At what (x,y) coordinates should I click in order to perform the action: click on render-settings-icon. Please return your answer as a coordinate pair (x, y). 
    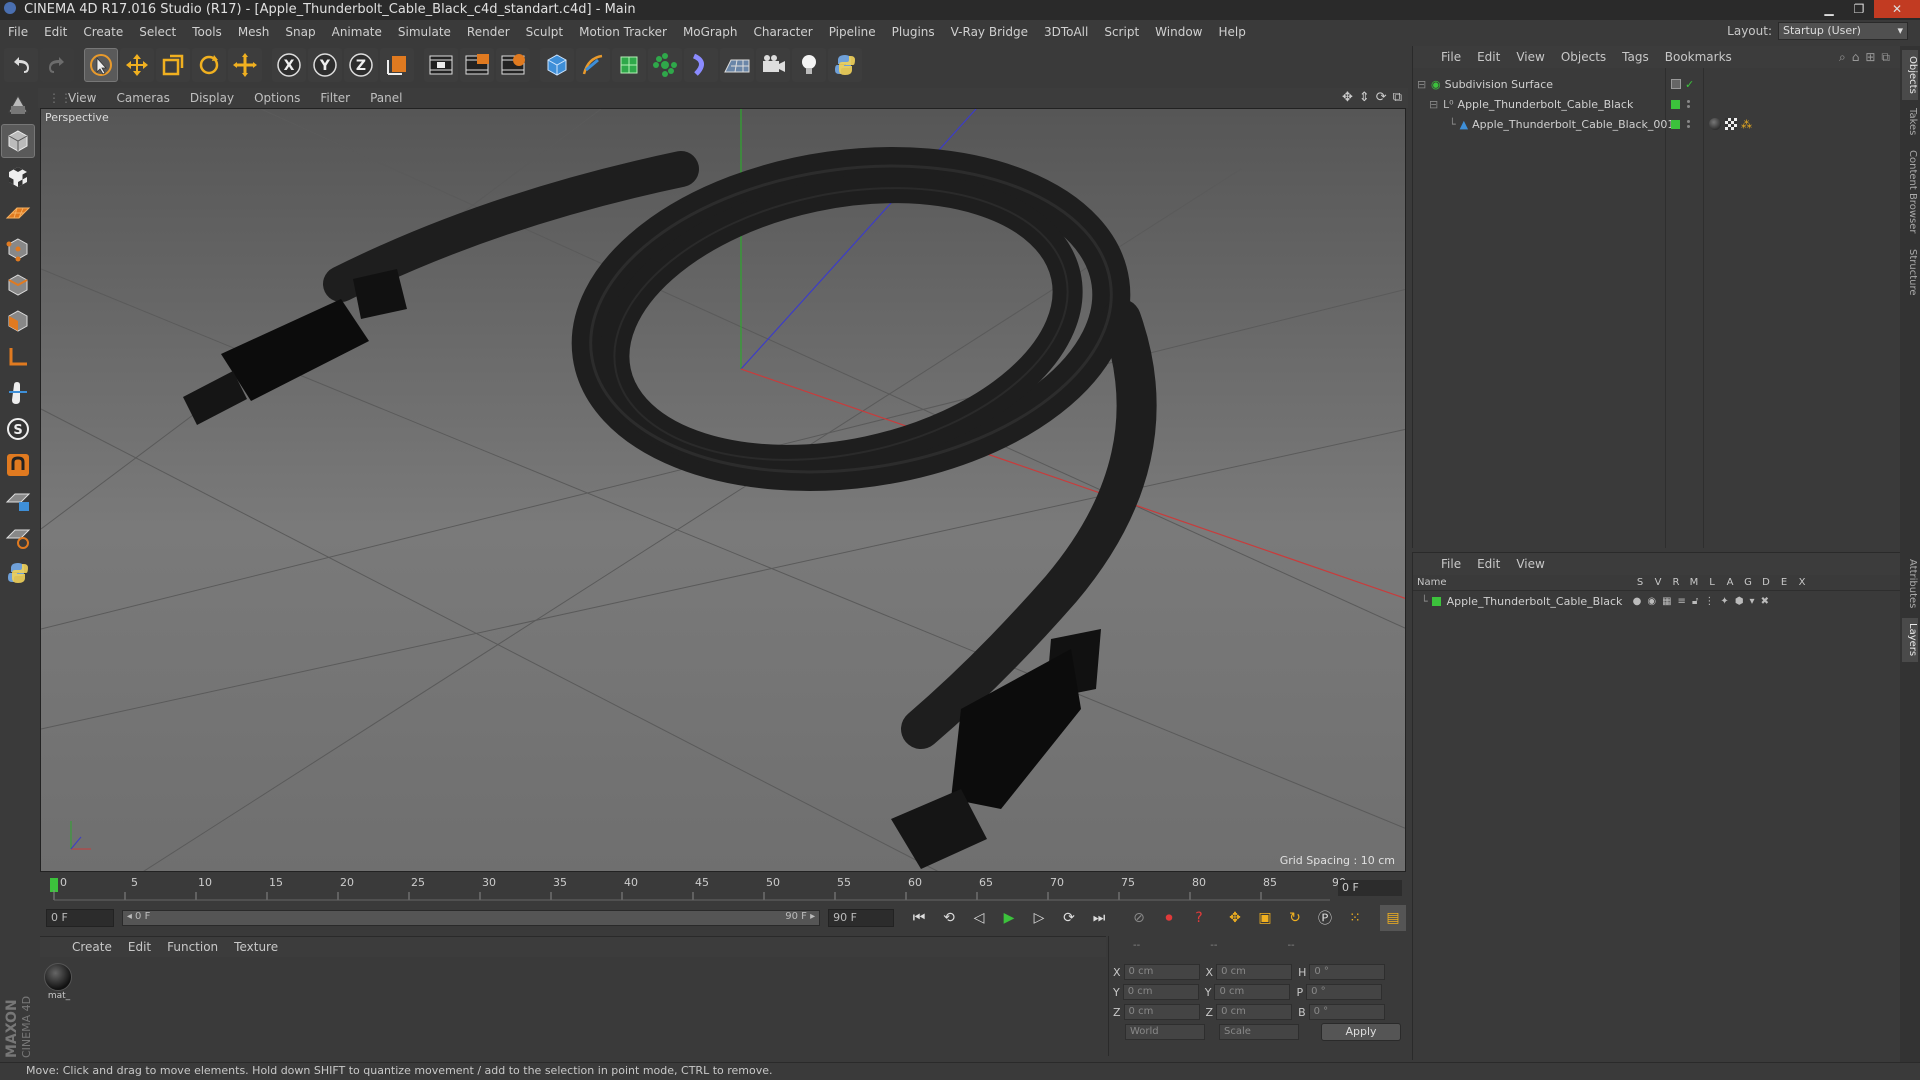
    Looking at the image, I should click on (513, 65).